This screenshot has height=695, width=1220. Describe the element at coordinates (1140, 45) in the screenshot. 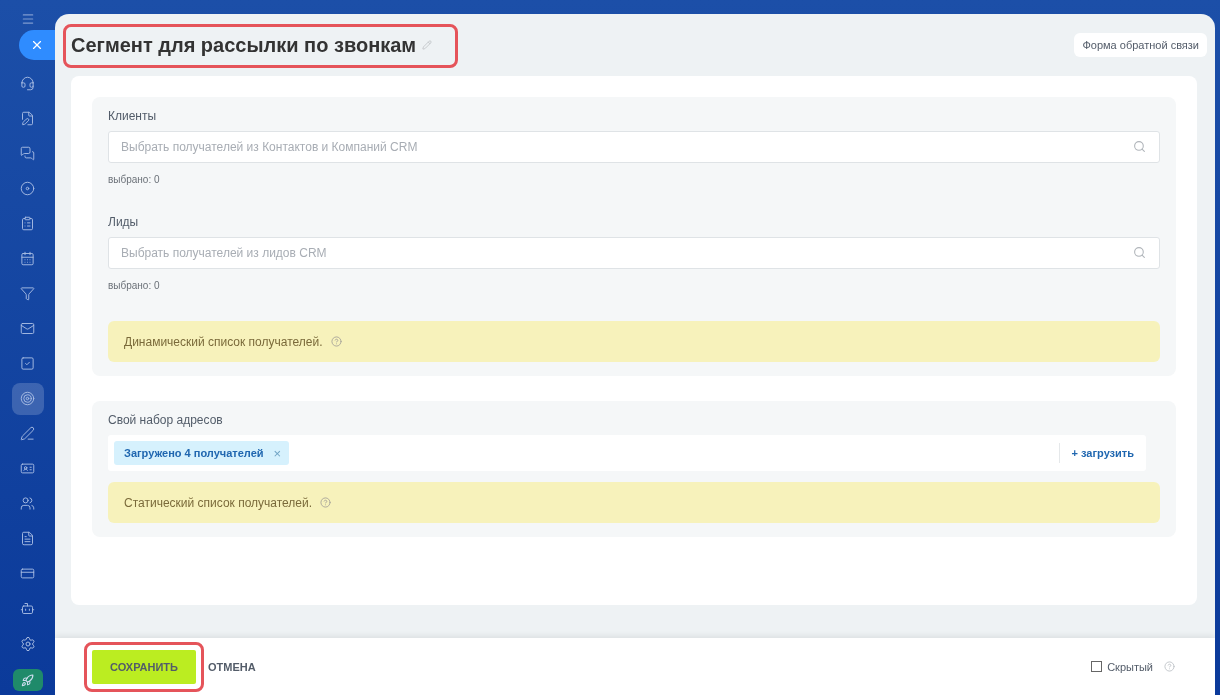

I see `feedback-button: Форма обратной связи` at that location.